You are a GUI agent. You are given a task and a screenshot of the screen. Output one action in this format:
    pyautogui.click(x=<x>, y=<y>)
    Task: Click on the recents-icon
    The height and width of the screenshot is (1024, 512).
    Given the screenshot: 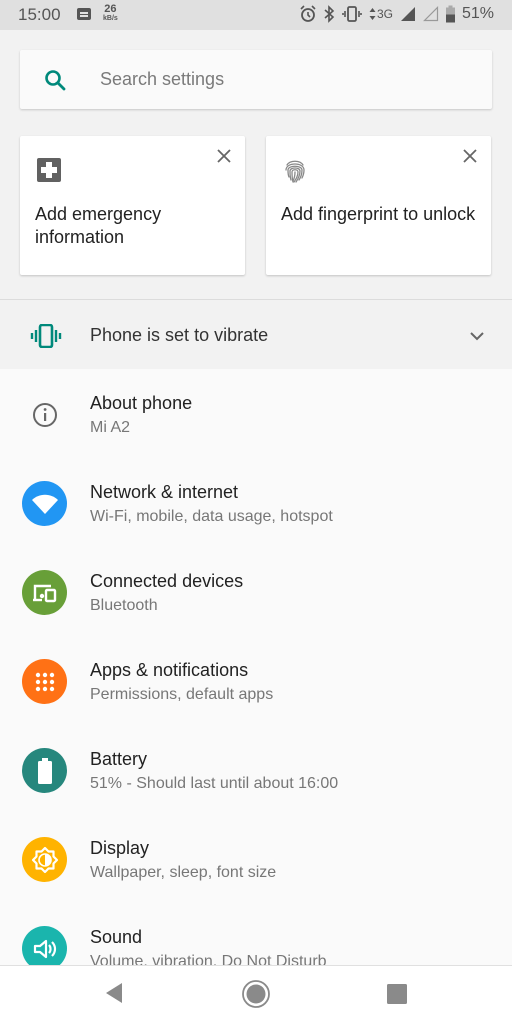 What is the action you would take?
    pyautogui.click(x=397, y=994)
    